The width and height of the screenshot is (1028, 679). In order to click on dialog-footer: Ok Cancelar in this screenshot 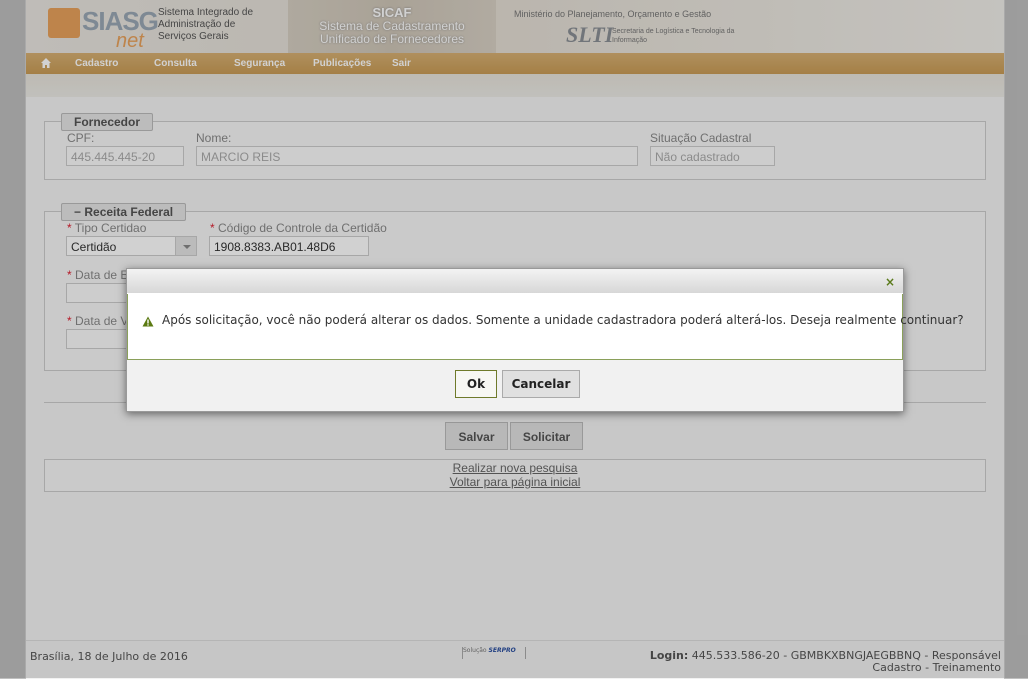, I will do `click(515, 385)`.